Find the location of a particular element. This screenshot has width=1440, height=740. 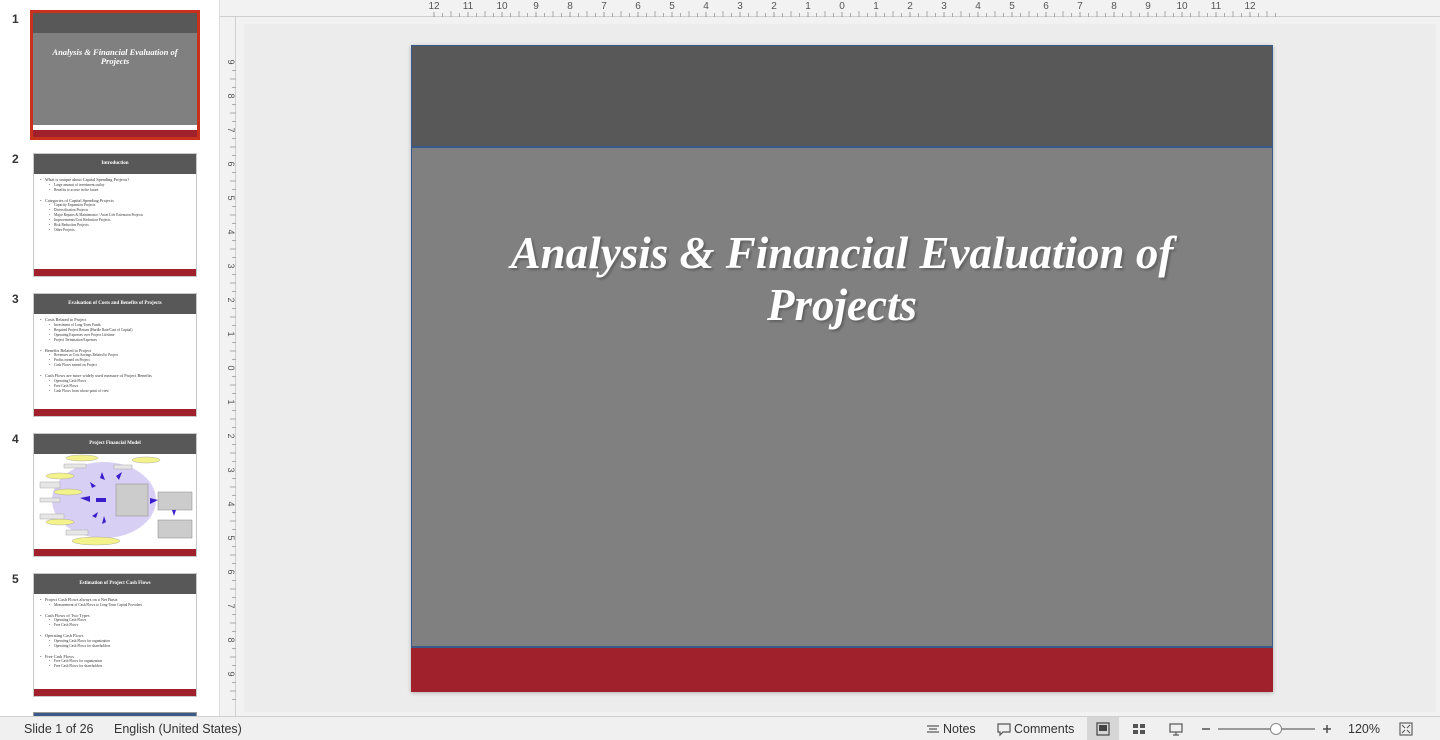

financial-model-diagram-picture is located at coordinates (116, 500).